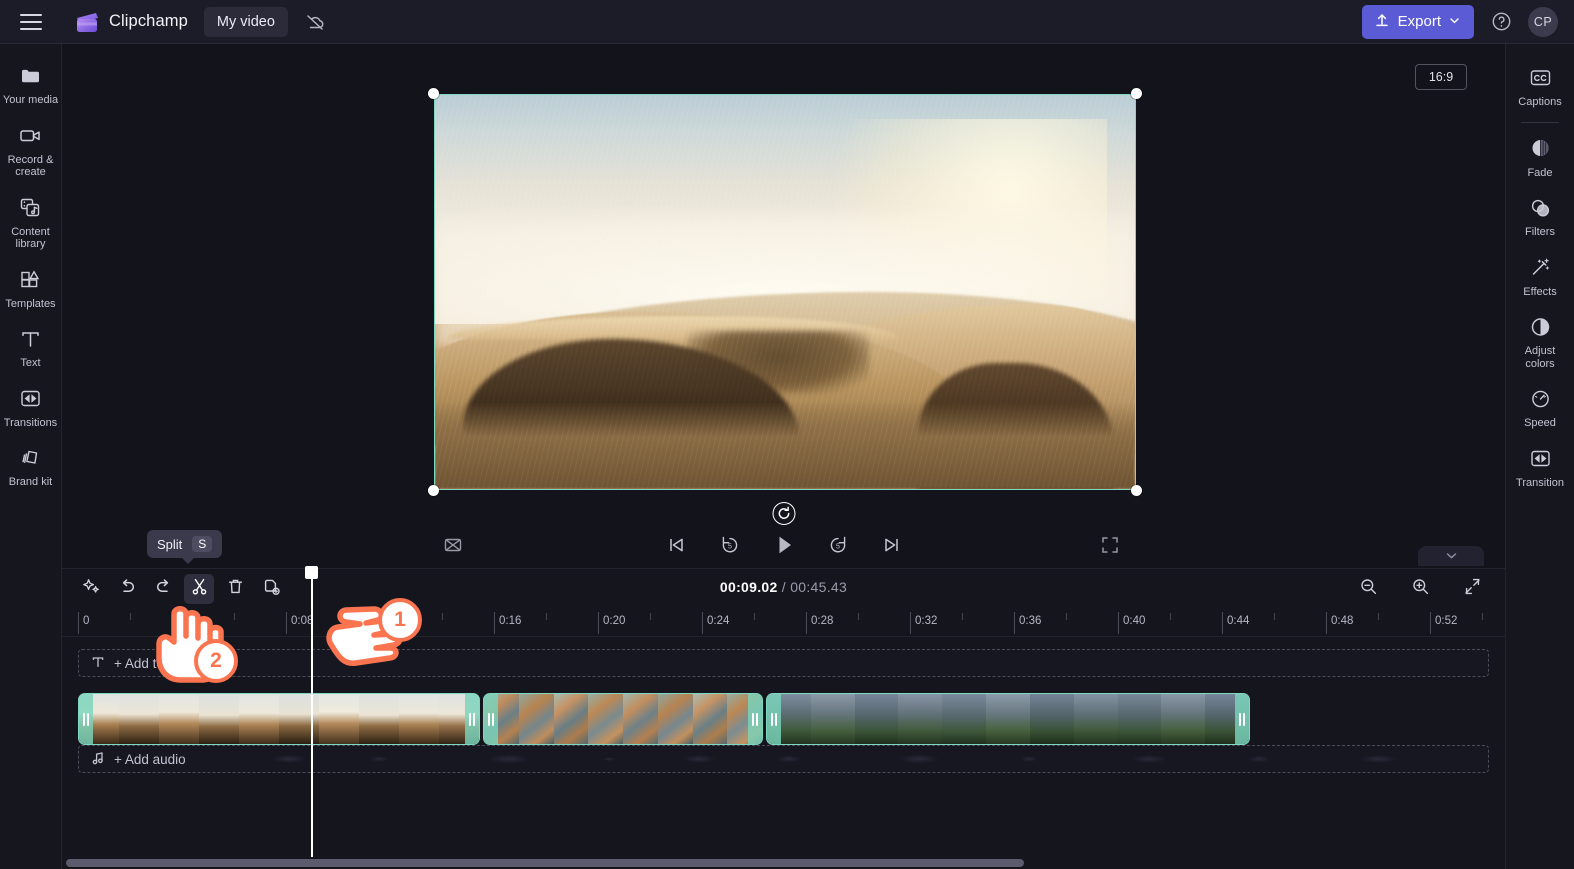  What do you see at coordinates (787, 22) in the screenshot?
I see `top-bar: Clipchamp My video Export CP` at bounding box center [787, 22].